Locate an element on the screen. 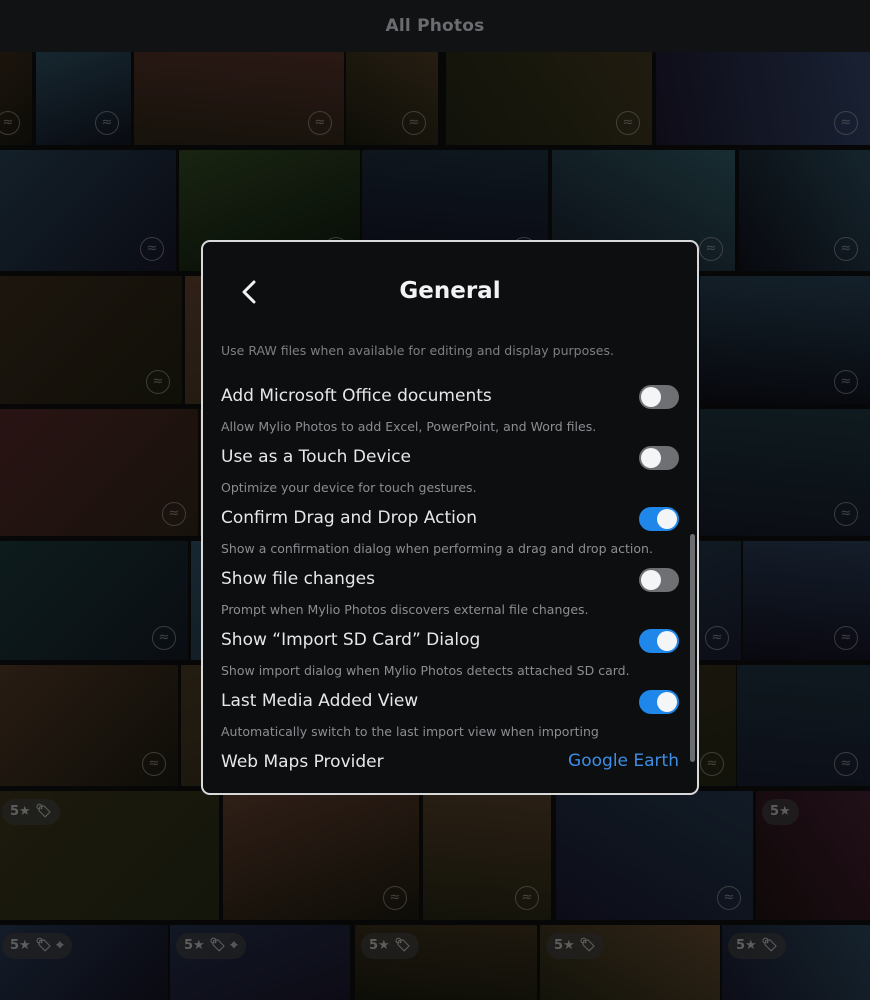 This screenshot has height=1000, width=870. page-title: All Photos is located at coordinates (435, 26).